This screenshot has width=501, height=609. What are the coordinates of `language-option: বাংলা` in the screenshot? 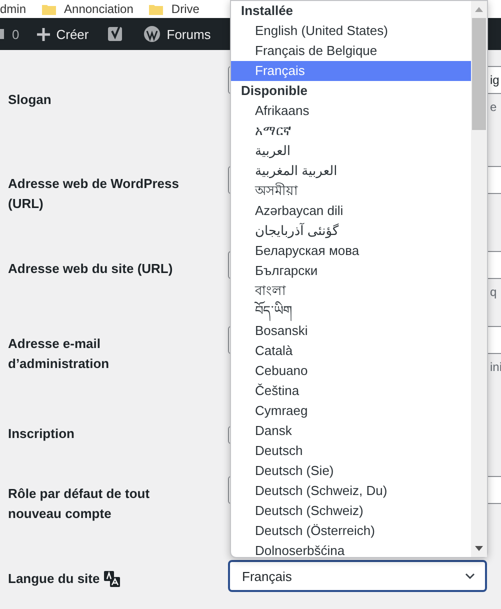 It's located at (351, 291).